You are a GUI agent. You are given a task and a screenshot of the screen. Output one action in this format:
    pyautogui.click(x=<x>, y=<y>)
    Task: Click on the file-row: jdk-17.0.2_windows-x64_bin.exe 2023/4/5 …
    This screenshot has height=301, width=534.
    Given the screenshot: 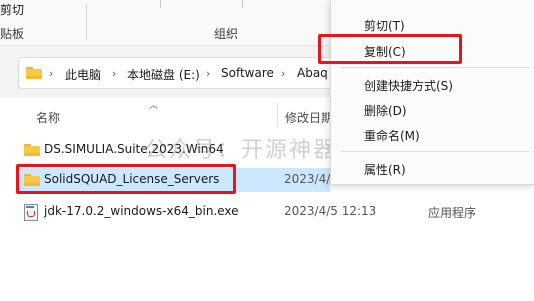 What is the action you would take?
    pyautogui.click(x=273, y=212)
    